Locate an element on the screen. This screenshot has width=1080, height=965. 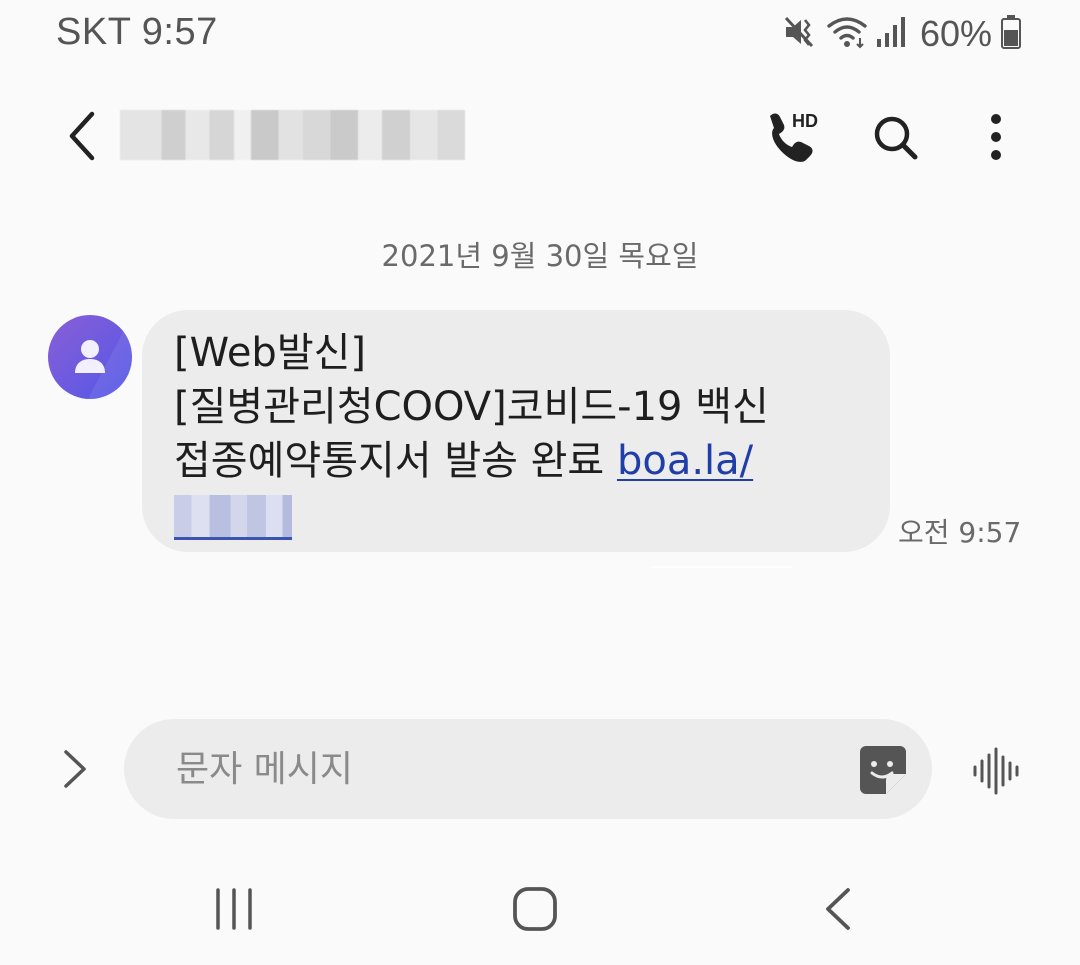
divider is located at coordinates (722, 567).